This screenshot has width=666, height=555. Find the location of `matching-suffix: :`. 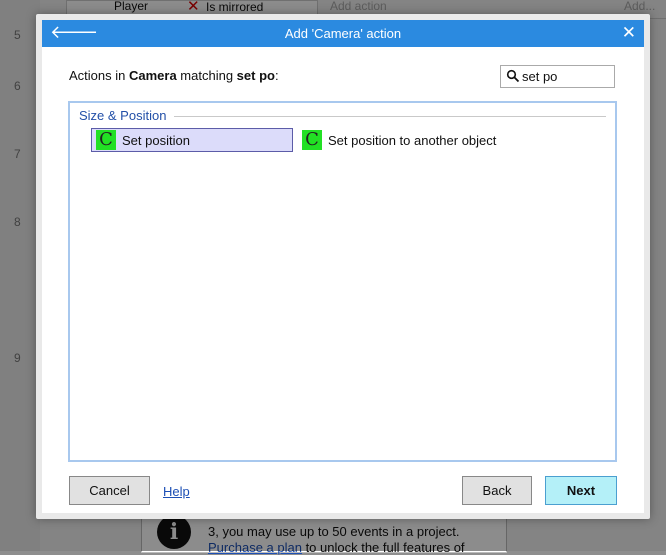

matching-suffix: : is located at coordinates (276, 75).